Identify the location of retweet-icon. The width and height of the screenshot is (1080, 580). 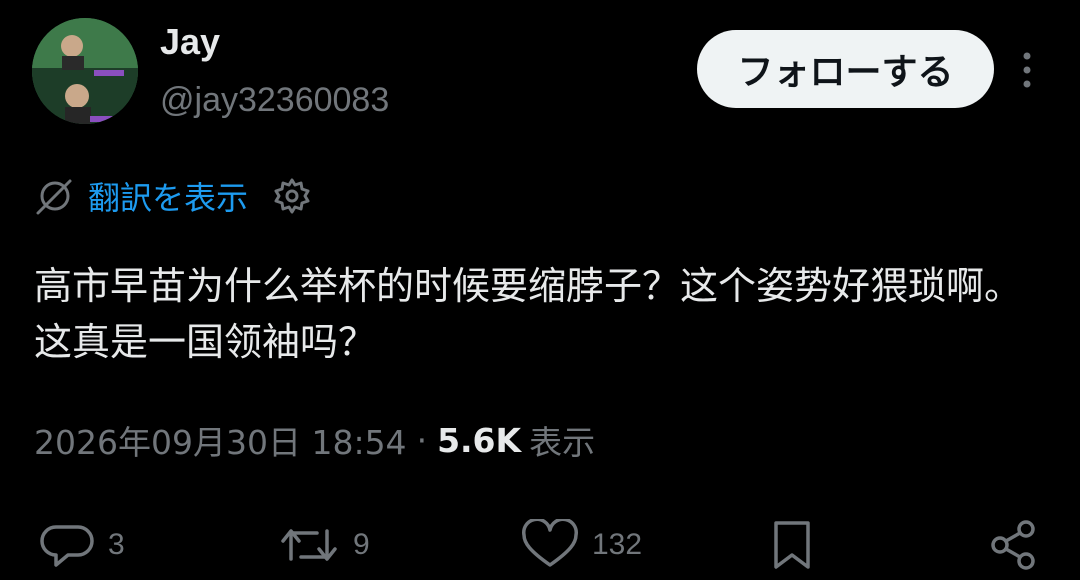
(309, 545).